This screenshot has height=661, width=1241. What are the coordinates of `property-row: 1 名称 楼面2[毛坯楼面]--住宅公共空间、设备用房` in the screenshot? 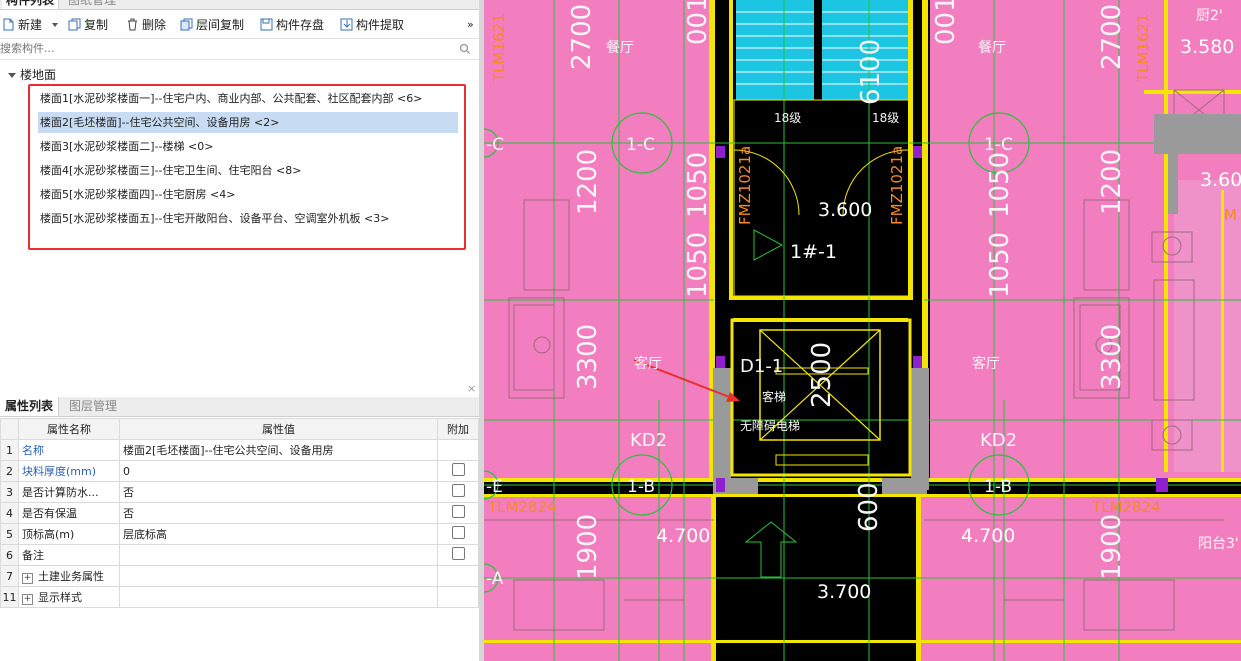 It's located at (239, 450).